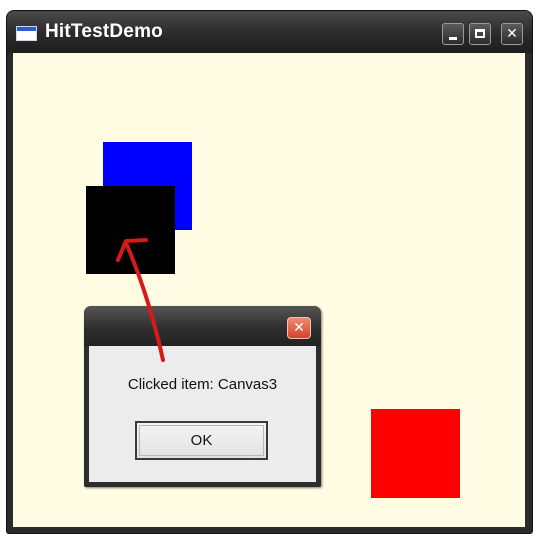  What do you see at coordinates (453, 34) in the screenshot?
I see `minimize-button` at bounding box center [453, 34].